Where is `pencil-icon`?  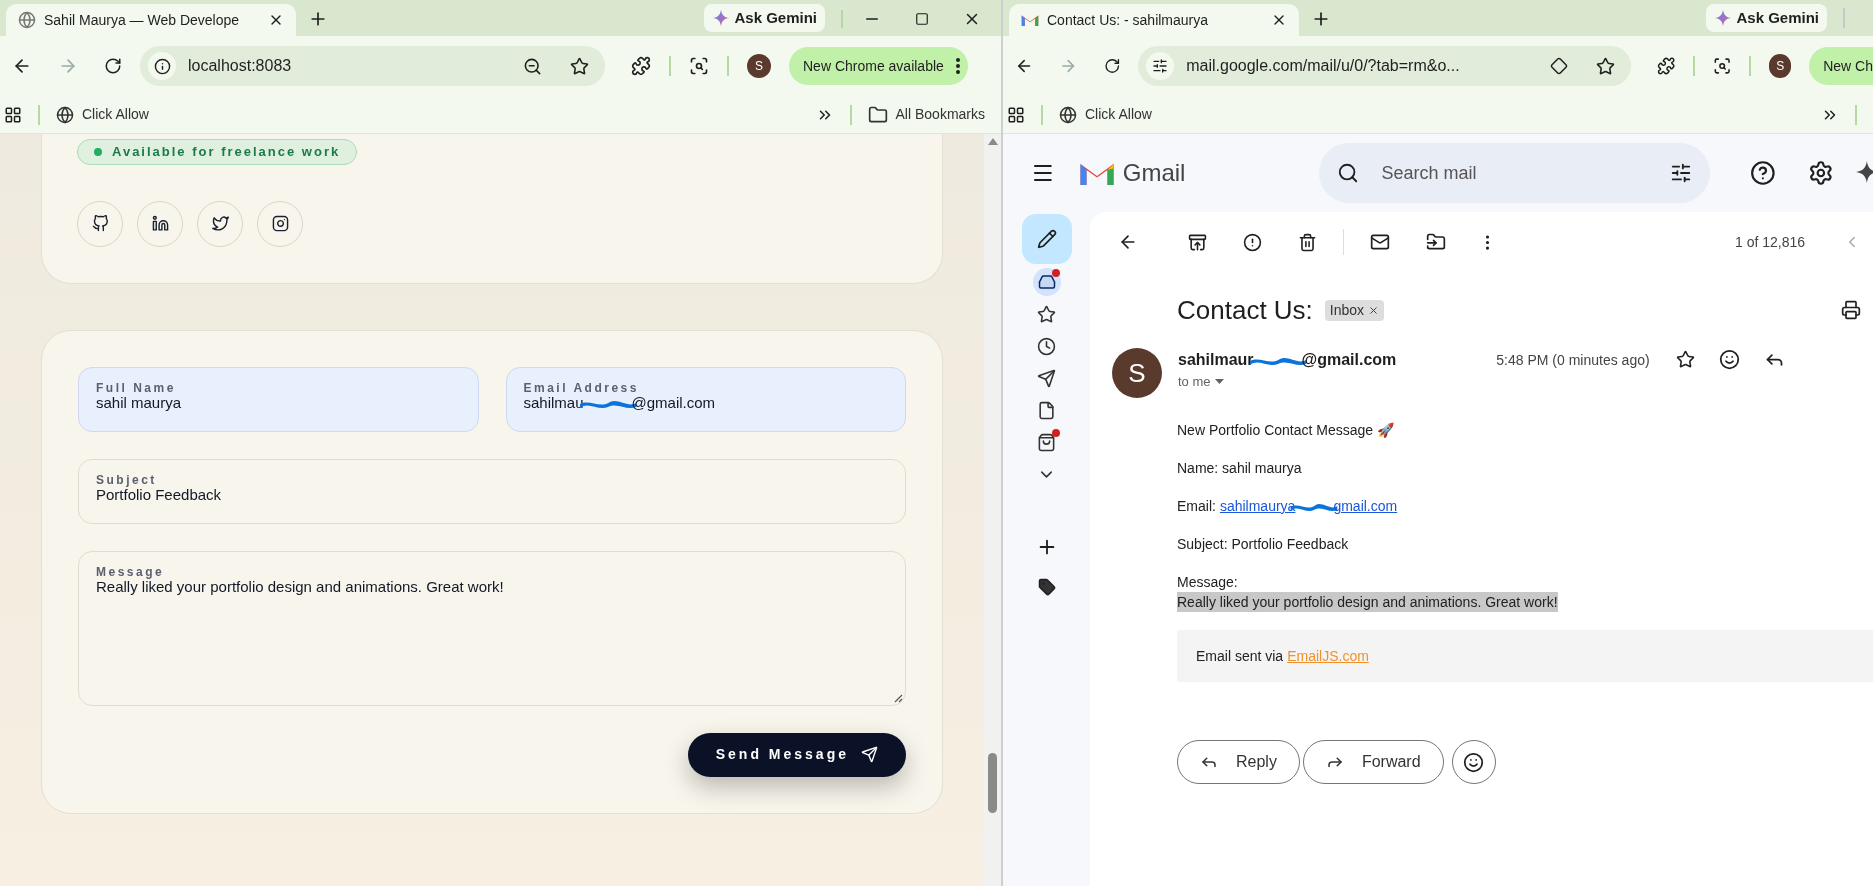
pencil-icon is located at coordinates (1046, 239).